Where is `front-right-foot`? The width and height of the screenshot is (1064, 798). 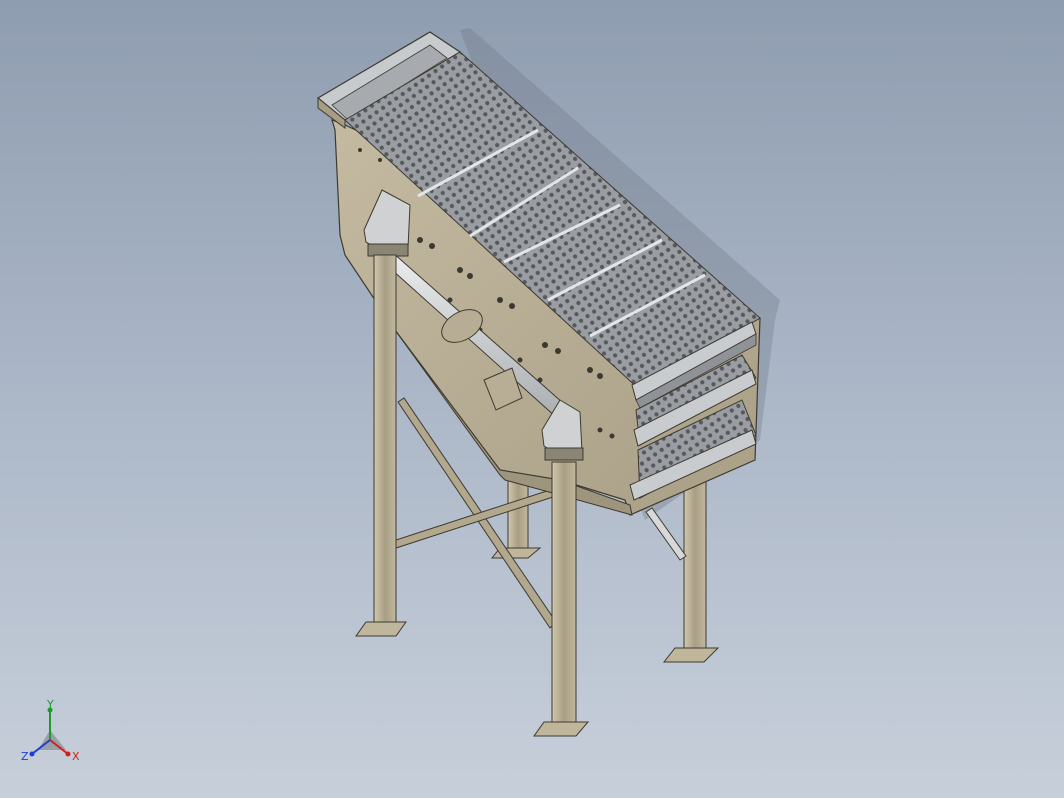 front-right-foot is located at coordinates (561, 729).